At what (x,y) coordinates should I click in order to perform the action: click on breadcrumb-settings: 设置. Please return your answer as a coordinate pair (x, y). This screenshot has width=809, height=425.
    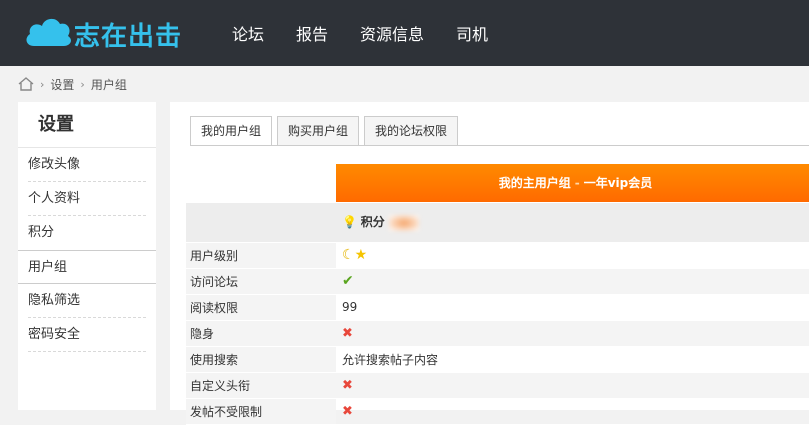
    Looking at the image, I should click on (62, 84).